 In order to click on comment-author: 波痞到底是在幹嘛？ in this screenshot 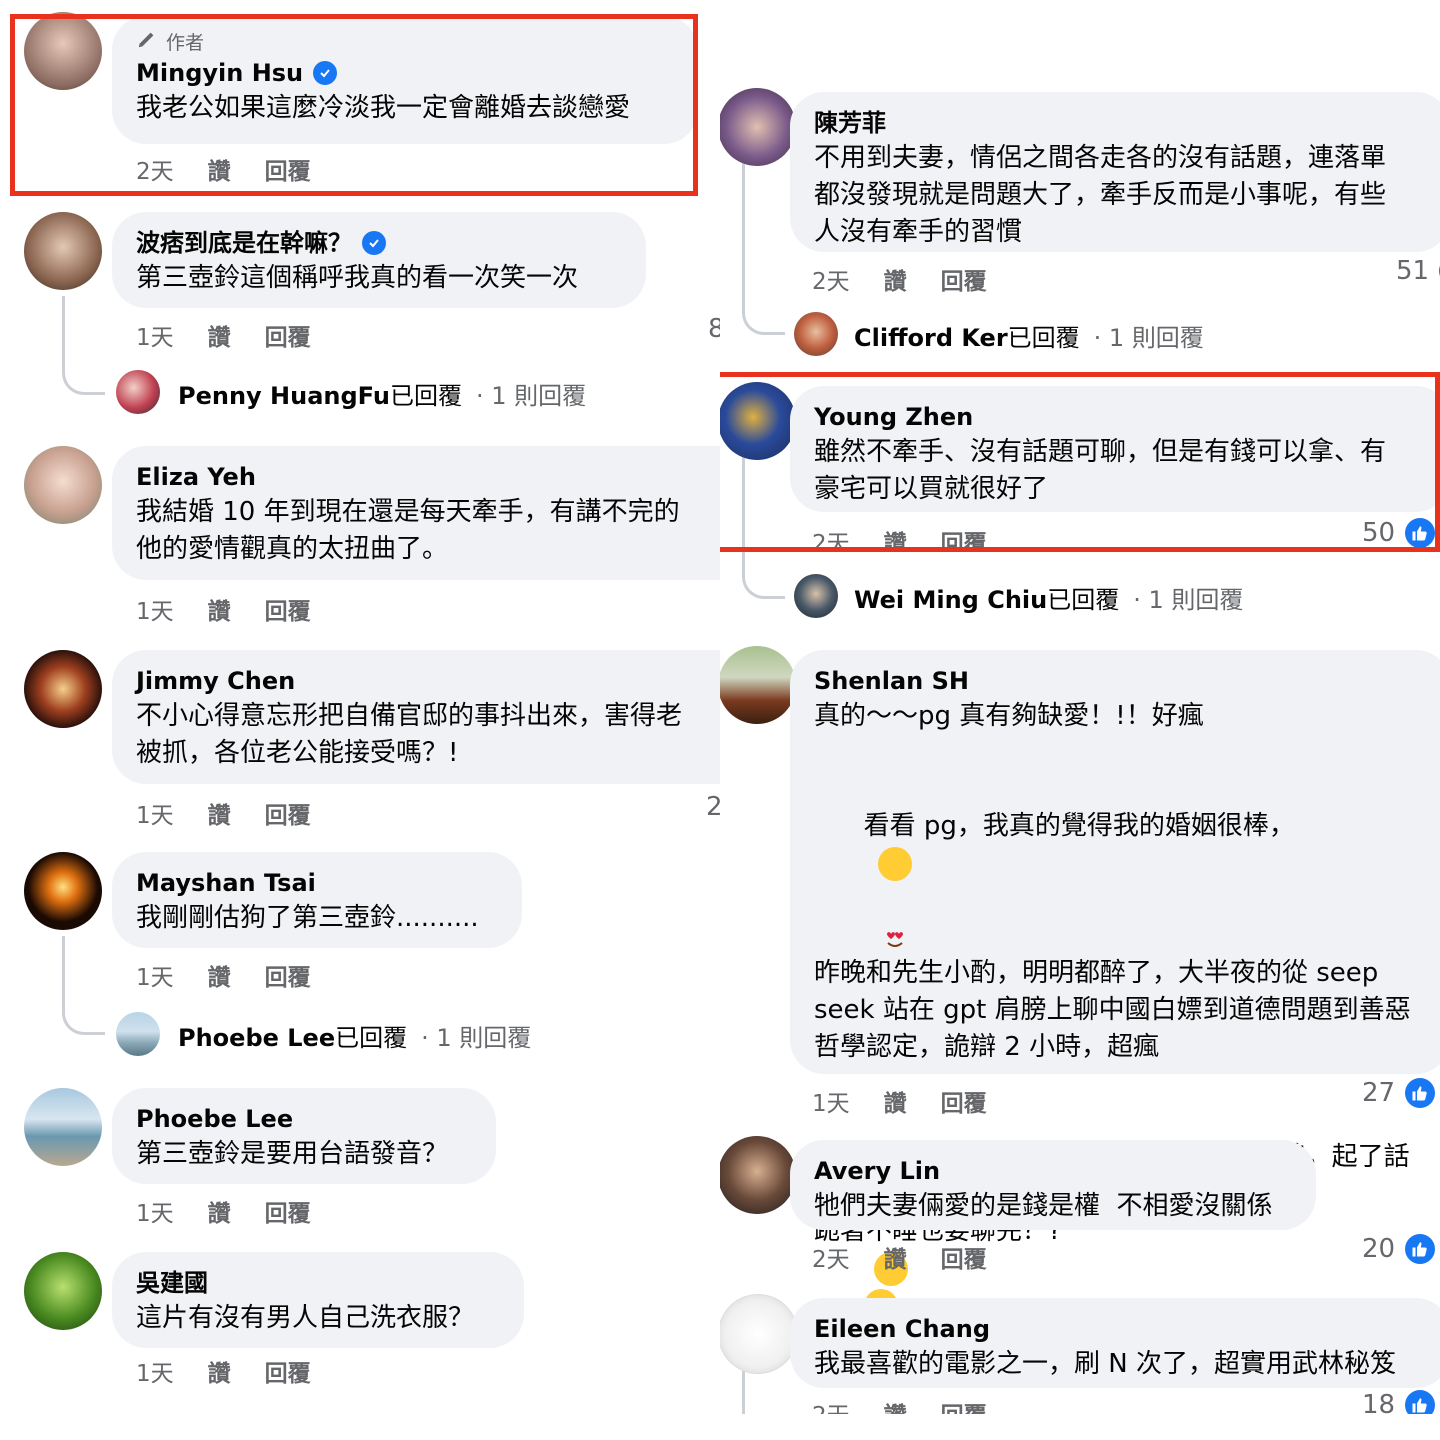, I will do `click(379, 243)`.